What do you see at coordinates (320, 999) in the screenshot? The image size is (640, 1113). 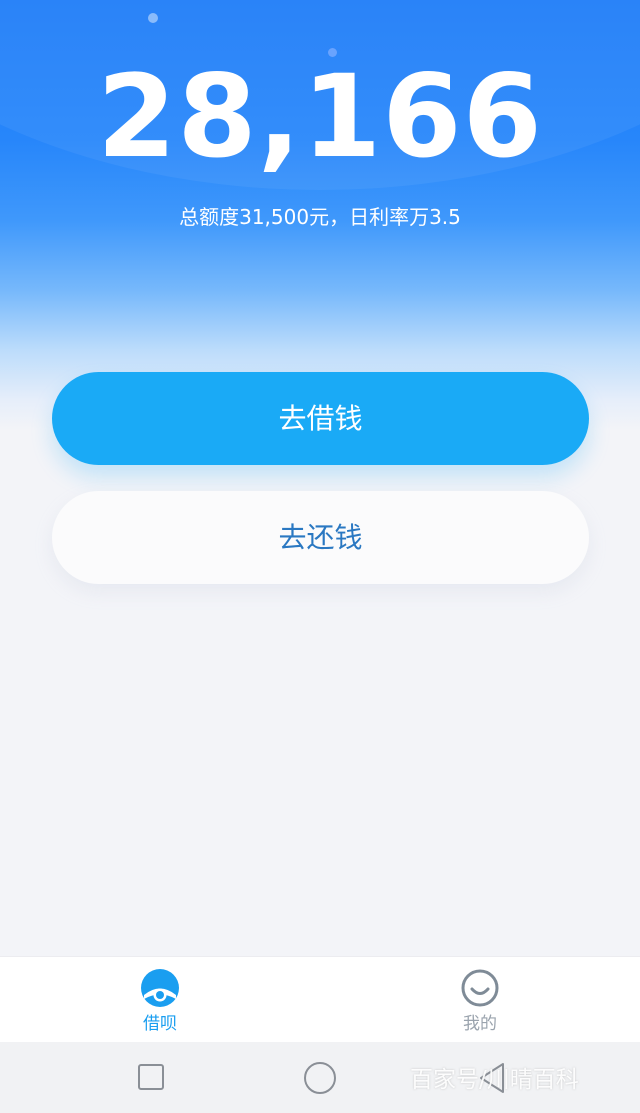 I see `bottom-tab-bar: 借呗 我的` at bounding box center [320, 999].